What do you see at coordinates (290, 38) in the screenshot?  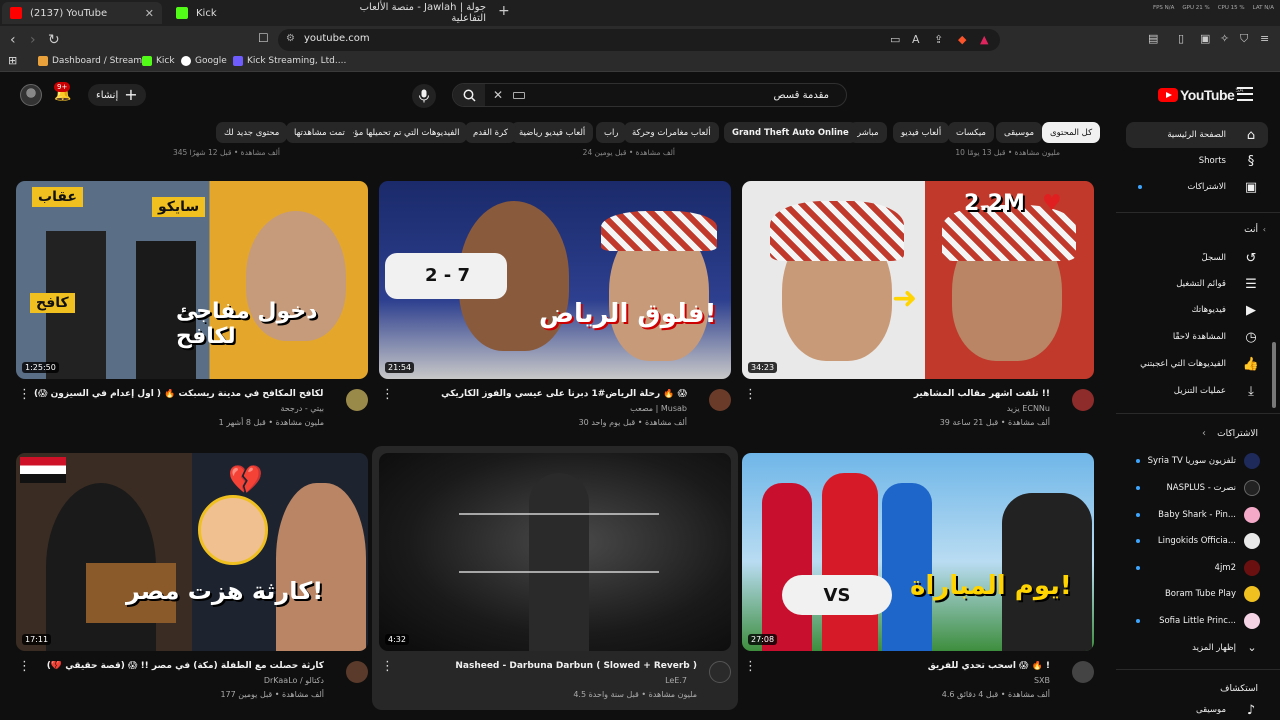 I see `site-info-icon: ⚙` at bounding box center [290, 38].